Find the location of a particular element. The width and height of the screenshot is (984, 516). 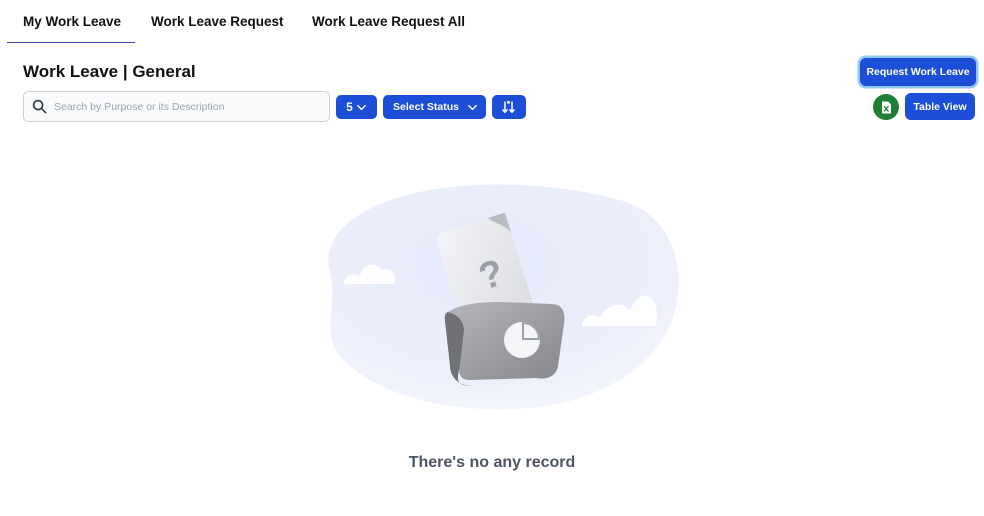

search-box is located at coordinates (176, 106).